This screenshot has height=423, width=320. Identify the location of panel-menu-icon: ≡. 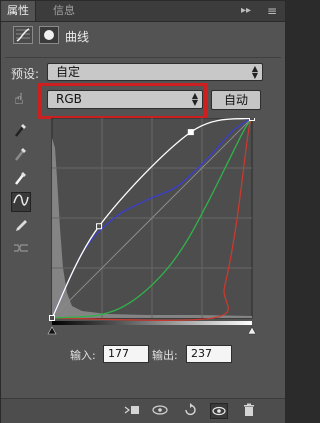
(272, 11).